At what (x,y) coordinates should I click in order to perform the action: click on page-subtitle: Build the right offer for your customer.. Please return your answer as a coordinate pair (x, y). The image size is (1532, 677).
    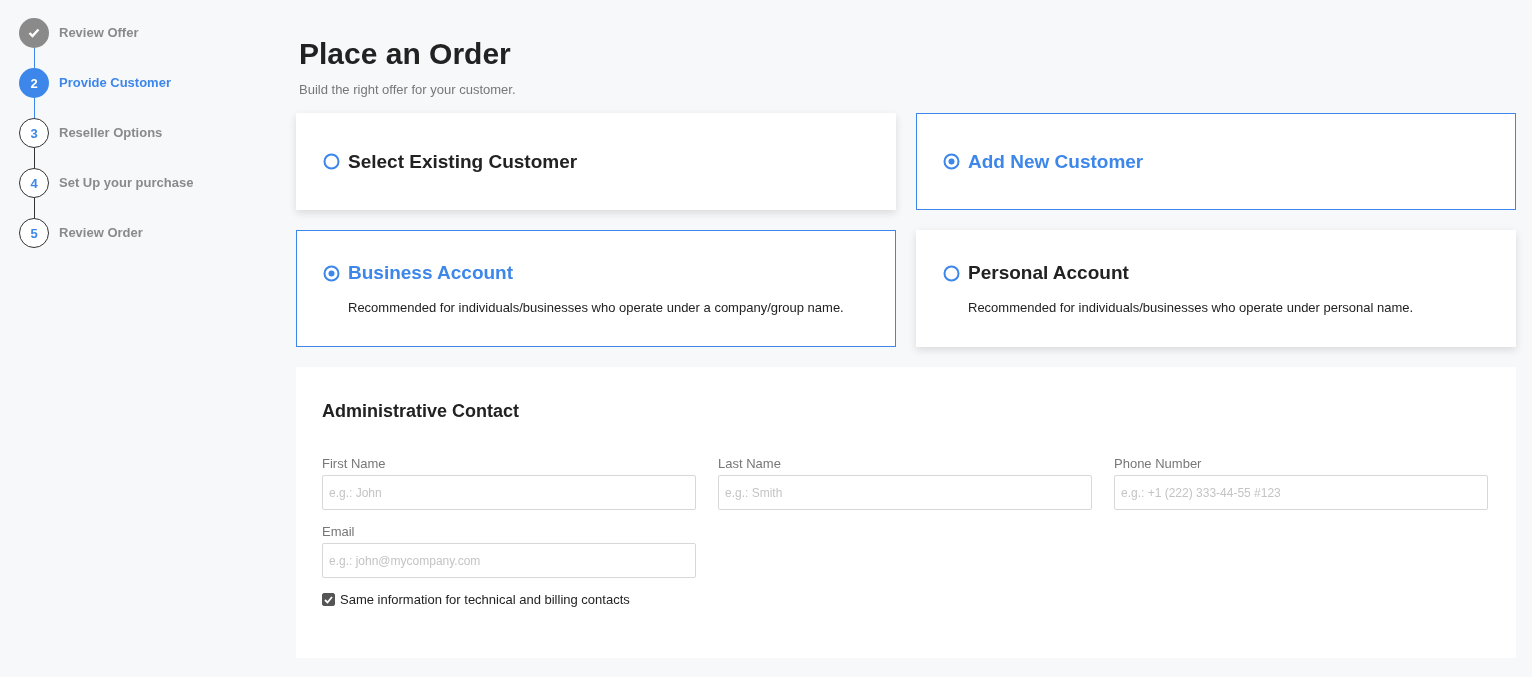
    Looking at the image, I should click on (408, 89).